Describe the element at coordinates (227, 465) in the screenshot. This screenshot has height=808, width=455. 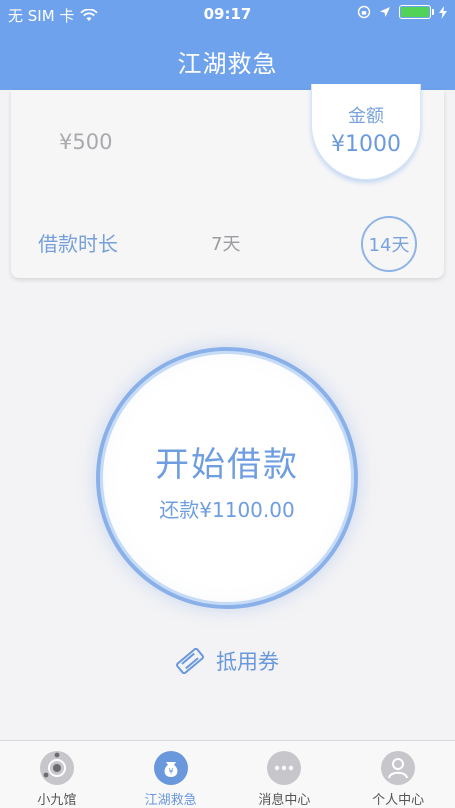
I see `start-loan-label: 开始借款` at that location.